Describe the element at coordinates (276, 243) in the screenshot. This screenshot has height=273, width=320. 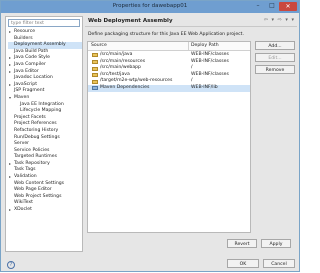
I see `apply-button: Apply` at that location.